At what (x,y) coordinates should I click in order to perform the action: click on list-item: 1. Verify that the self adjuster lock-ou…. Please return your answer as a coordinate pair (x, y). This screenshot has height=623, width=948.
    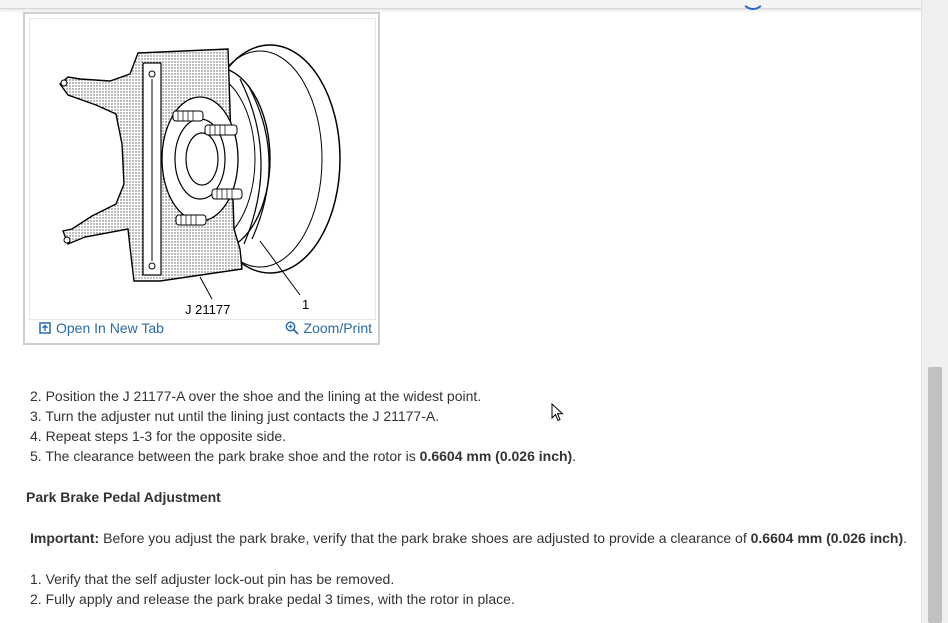
    Looking at the image, I should click on (212, 579).